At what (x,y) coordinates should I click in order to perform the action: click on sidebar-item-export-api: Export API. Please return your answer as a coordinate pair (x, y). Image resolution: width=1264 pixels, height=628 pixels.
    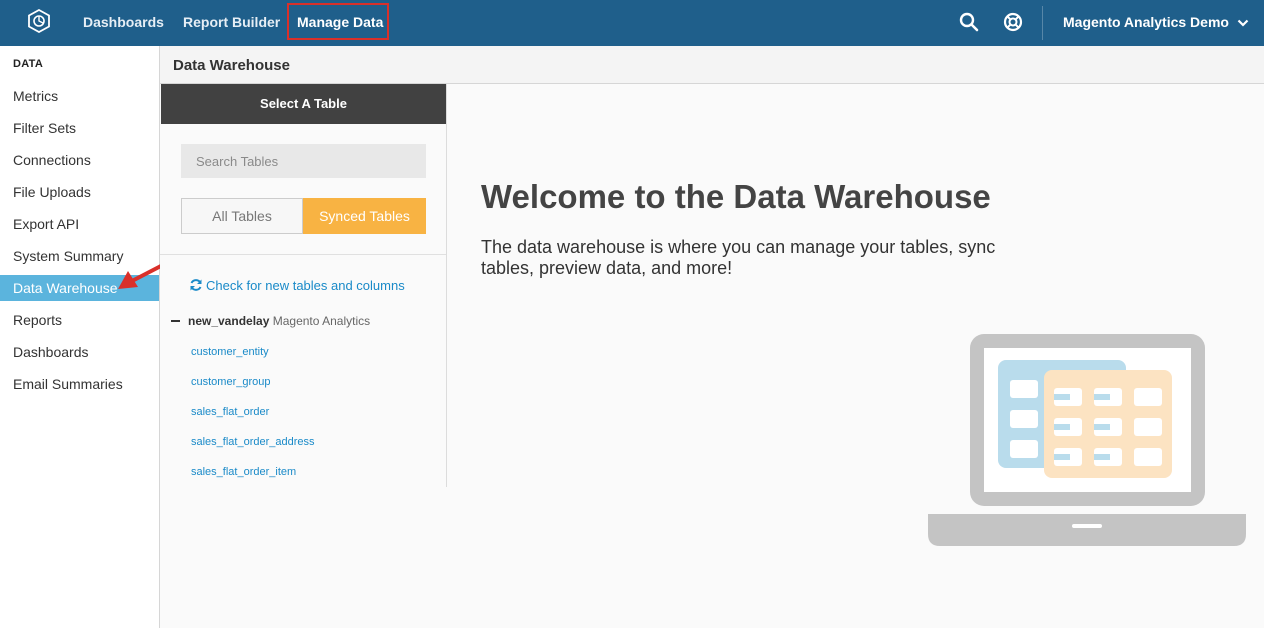
    Looking at the image, I should click on (79, 224).